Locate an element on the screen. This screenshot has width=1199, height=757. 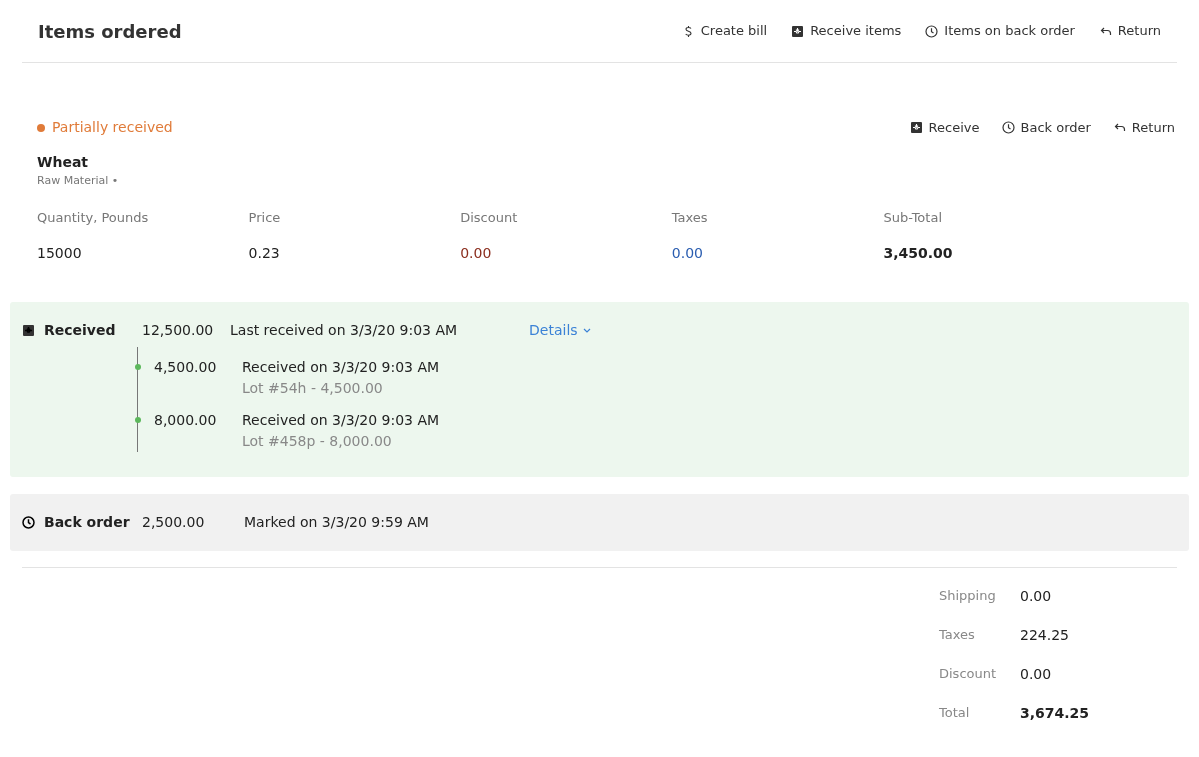
section-label: Received is located at coordinates (80, 330).